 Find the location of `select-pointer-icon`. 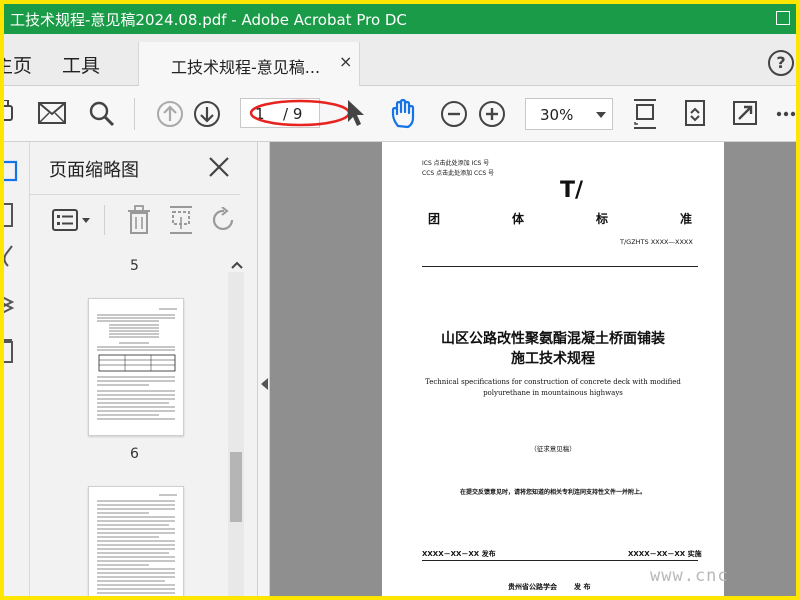

select-pointer-icon is located at coordinates (356, 113).